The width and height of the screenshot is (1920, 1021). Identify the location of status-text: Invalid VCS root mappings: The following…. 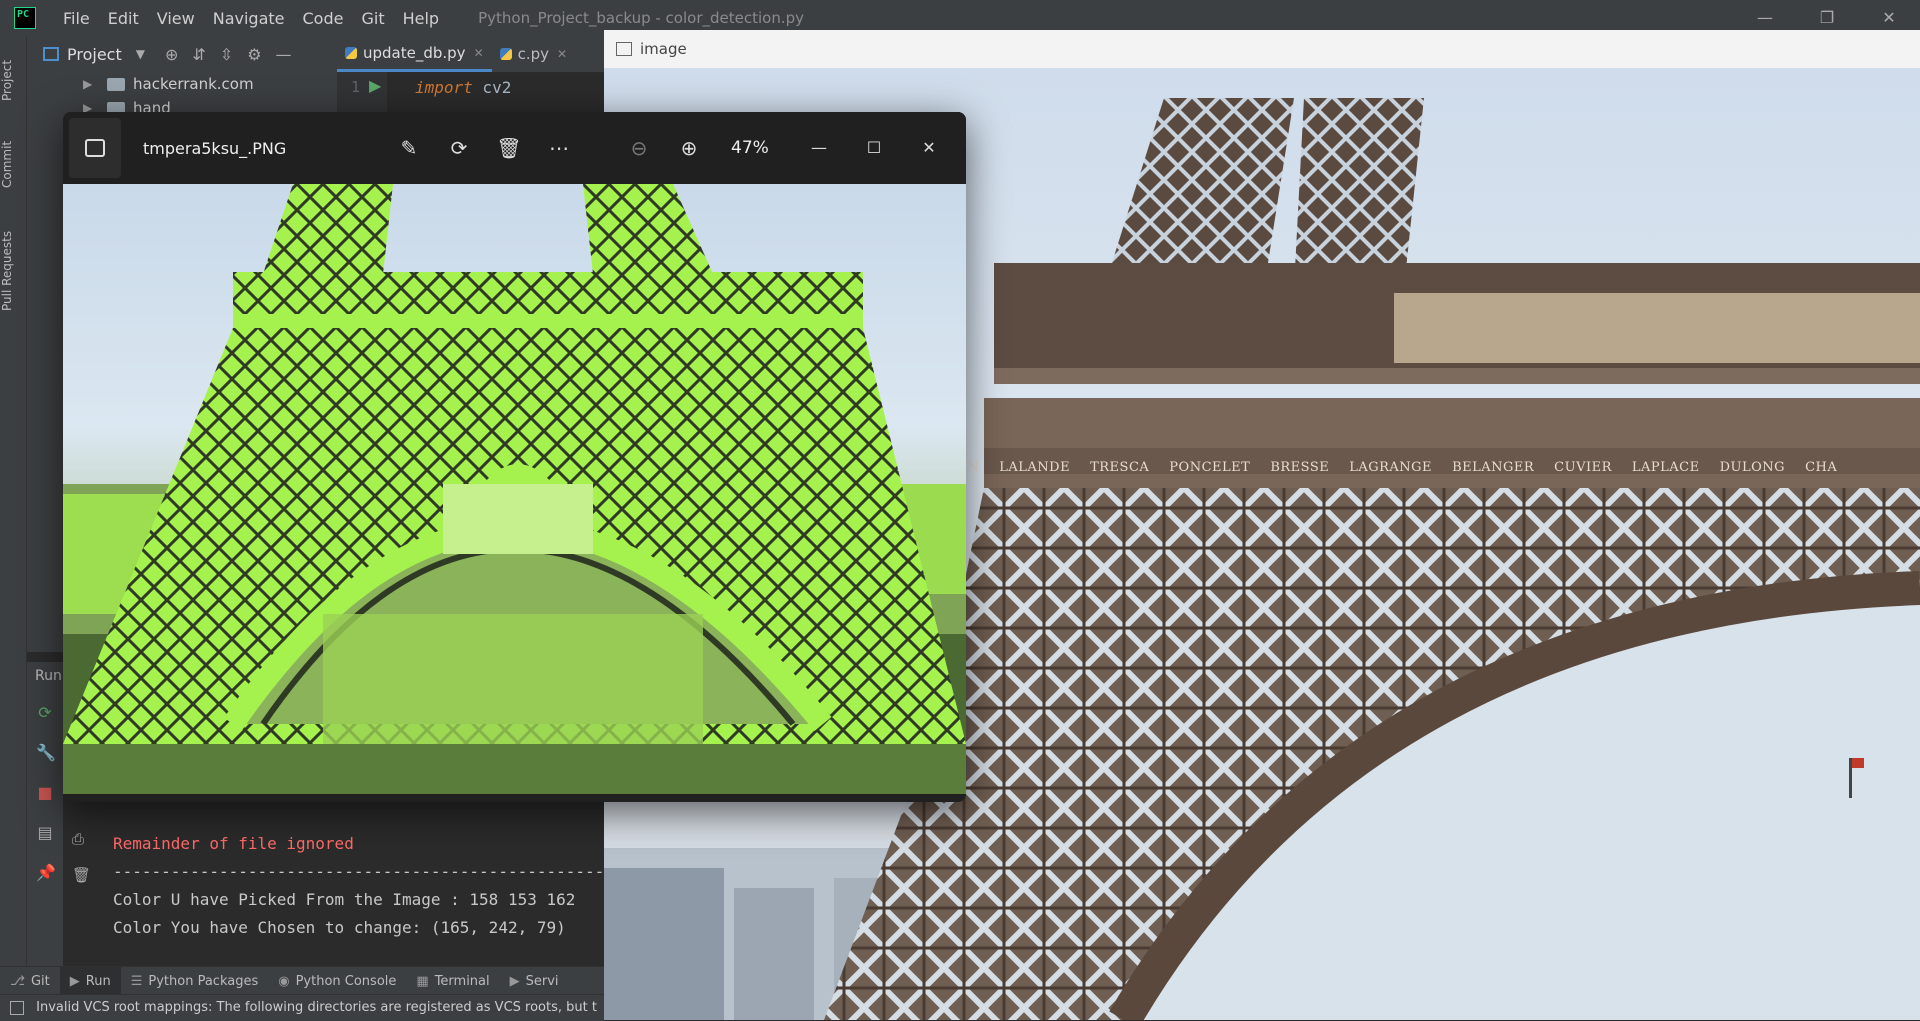
(316, 1007).